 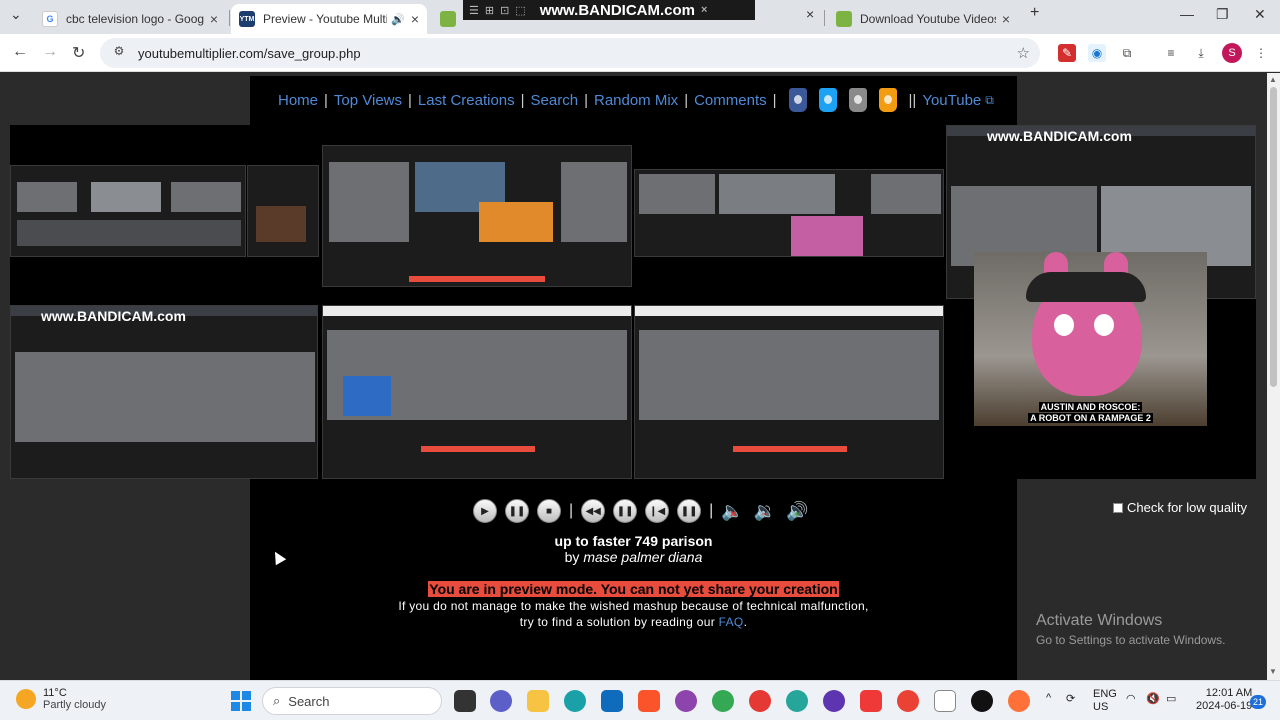 What do you see at coordinates (1118, 507) in the screenshot?
I see `checkbox-box` at bounding box center [1118, 507].